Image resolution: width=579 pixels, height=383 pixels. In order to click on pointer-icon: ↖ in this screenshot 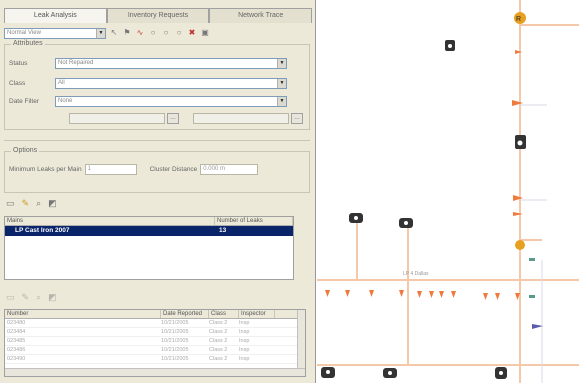, I will do `click(114, 33)`.